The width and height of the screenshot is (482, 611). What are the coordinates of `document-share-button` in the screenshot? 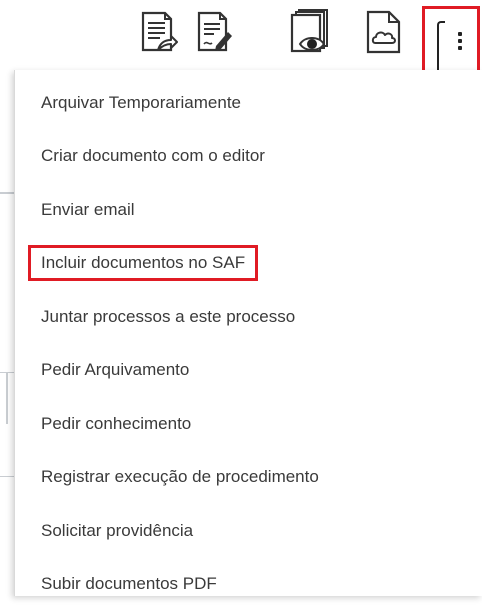 It's located at (158, 32).